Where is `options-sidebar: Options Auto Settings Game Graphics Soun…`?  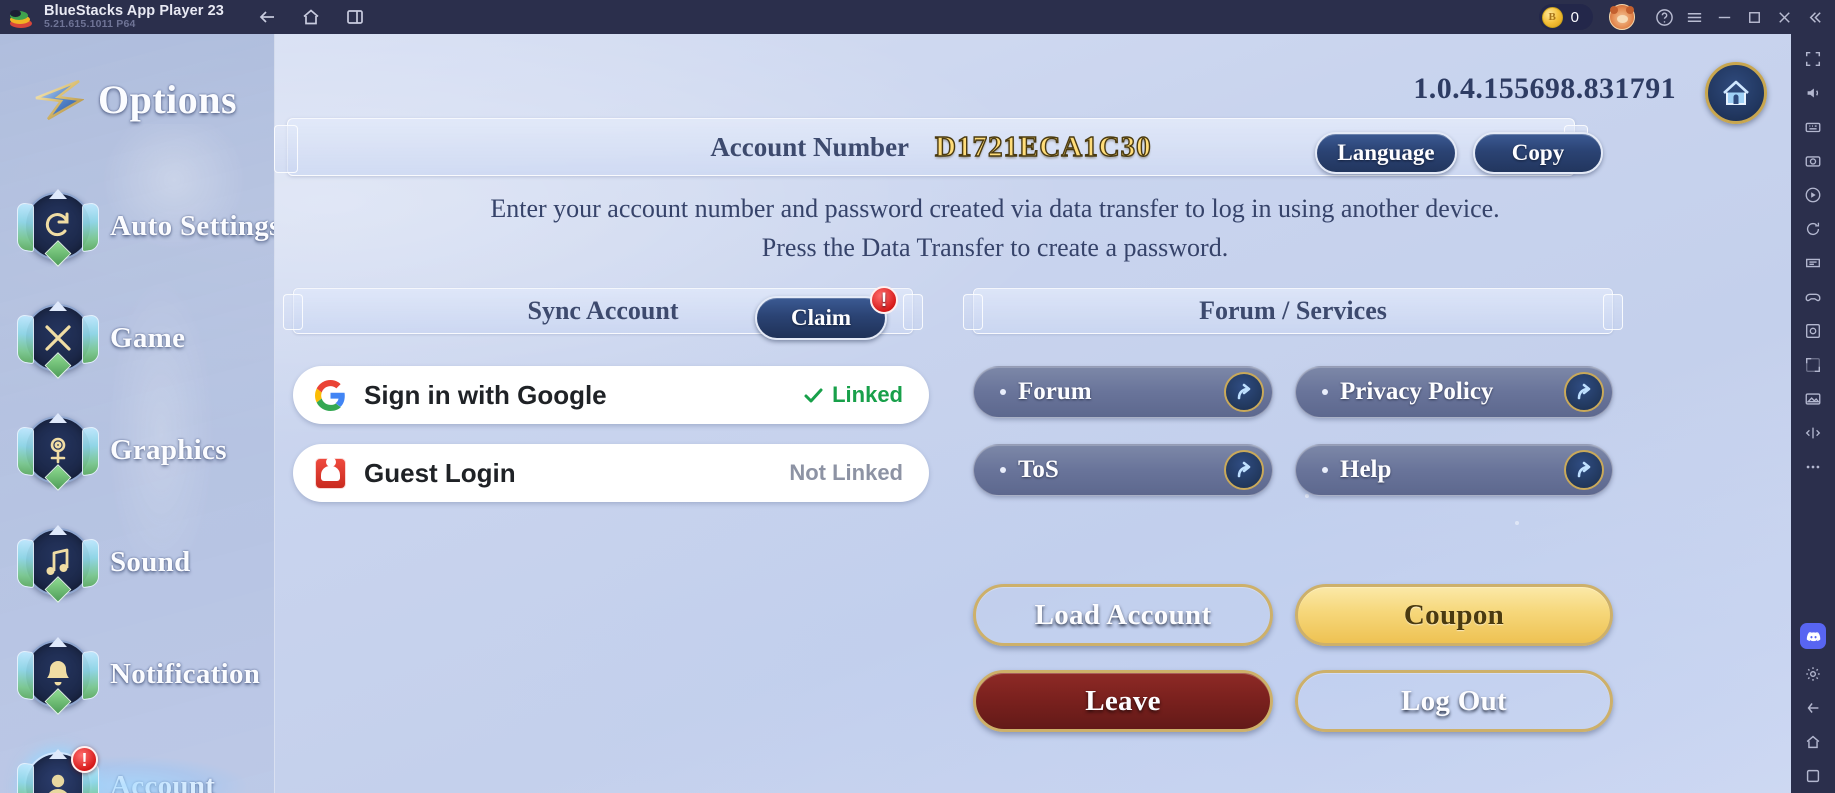 options-sidebar: Options Auto Settings Game Graphics Soun… is located at coordinates (137, 413).